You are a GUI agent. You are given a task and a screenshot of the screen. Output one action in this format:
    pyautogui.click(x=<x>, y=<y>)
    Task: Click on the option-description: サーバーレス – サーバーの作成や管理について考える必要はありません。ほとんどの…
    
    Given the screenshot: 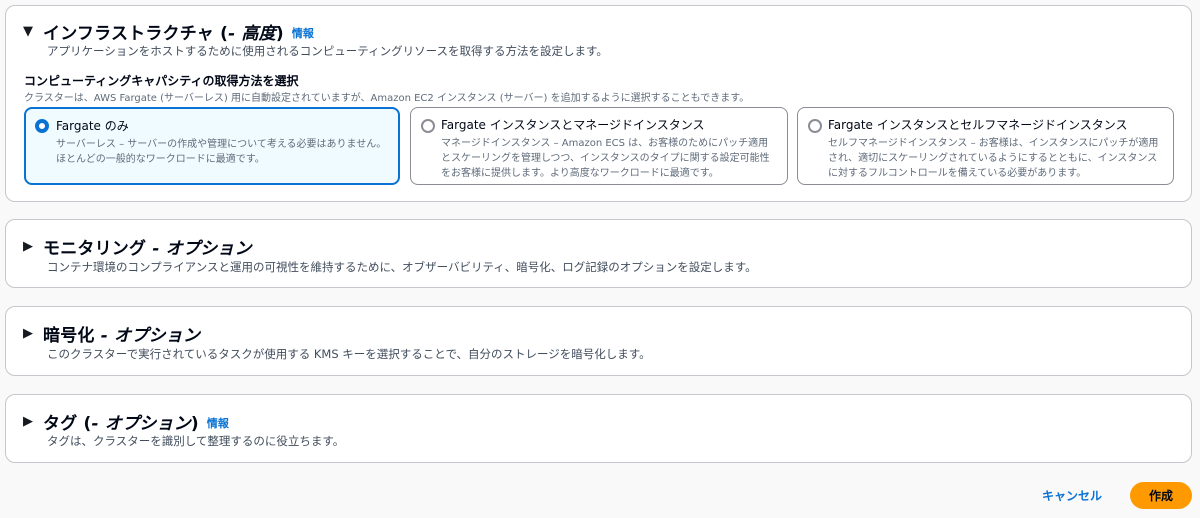 What is the action you would take?
    pyautogui.click(x=221, y=152)
    